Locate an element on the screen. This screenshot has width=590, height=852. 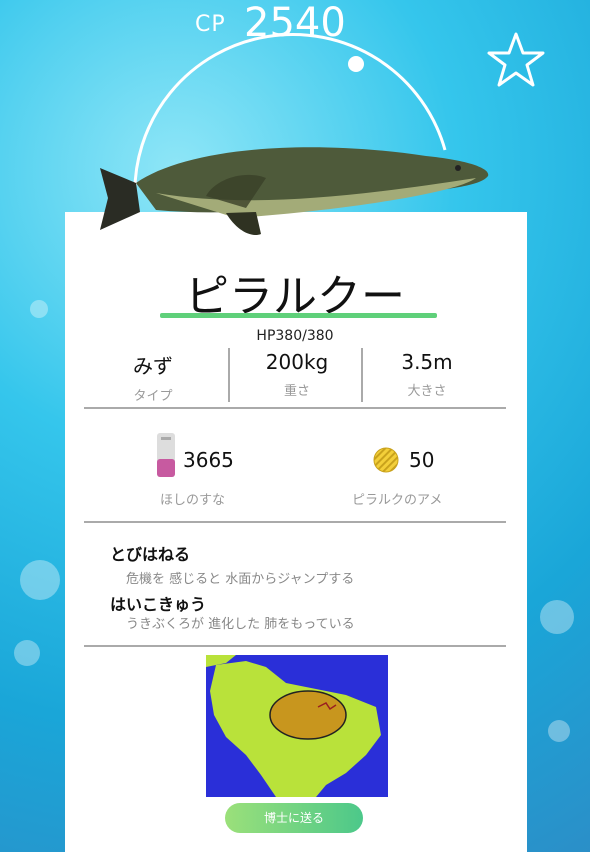
cp-label: CP is located at coordinates (210, 24).